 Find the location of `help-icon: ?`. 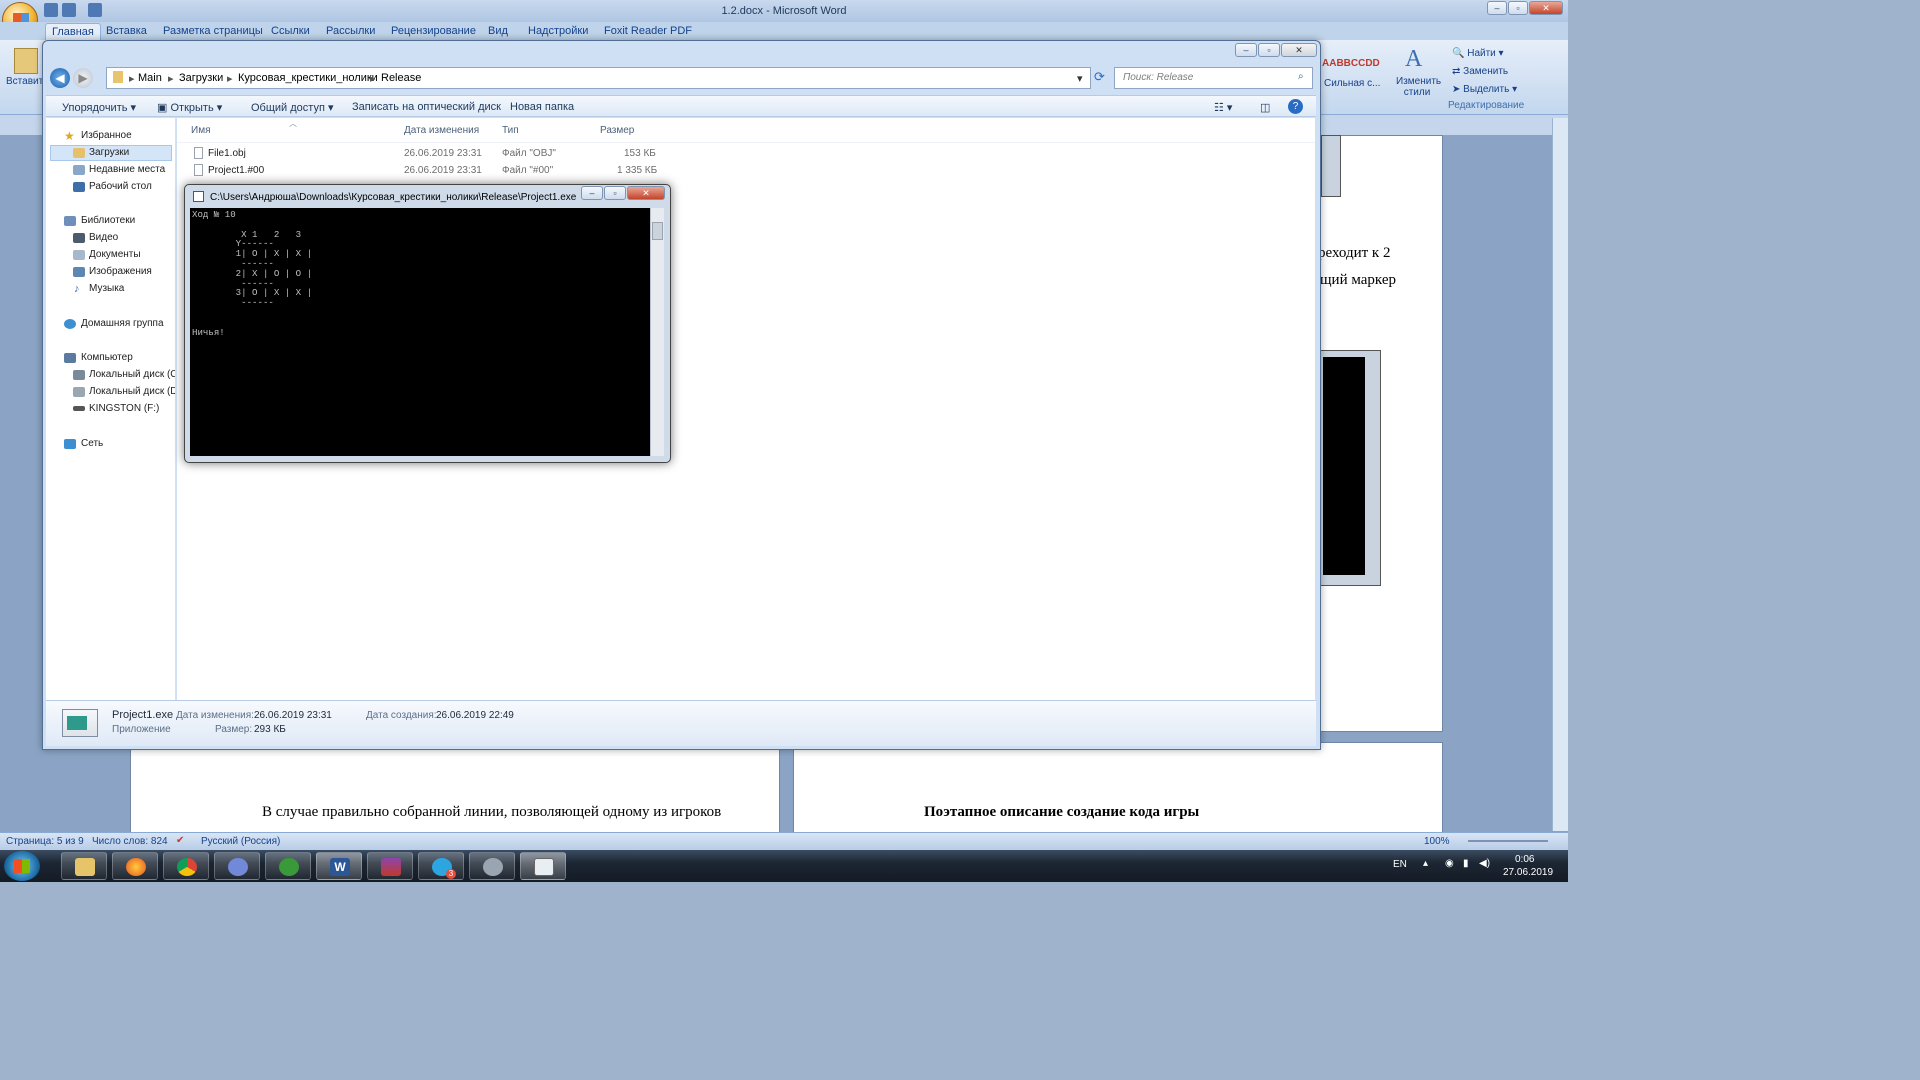

help-icon: ? is located at coordinates (1295, 106).